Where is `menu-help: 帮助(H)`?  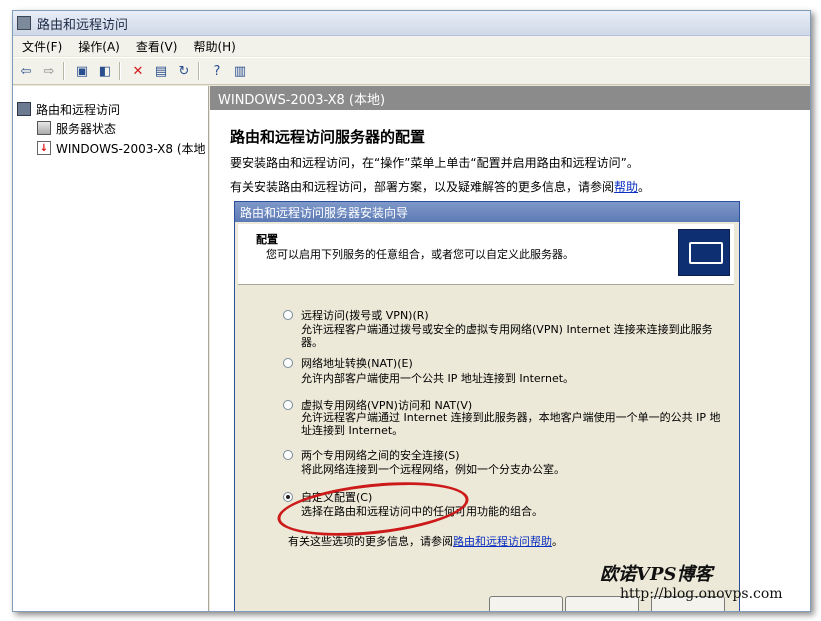
menu-help: 帮助(H) is located at coordinates (214, 46).